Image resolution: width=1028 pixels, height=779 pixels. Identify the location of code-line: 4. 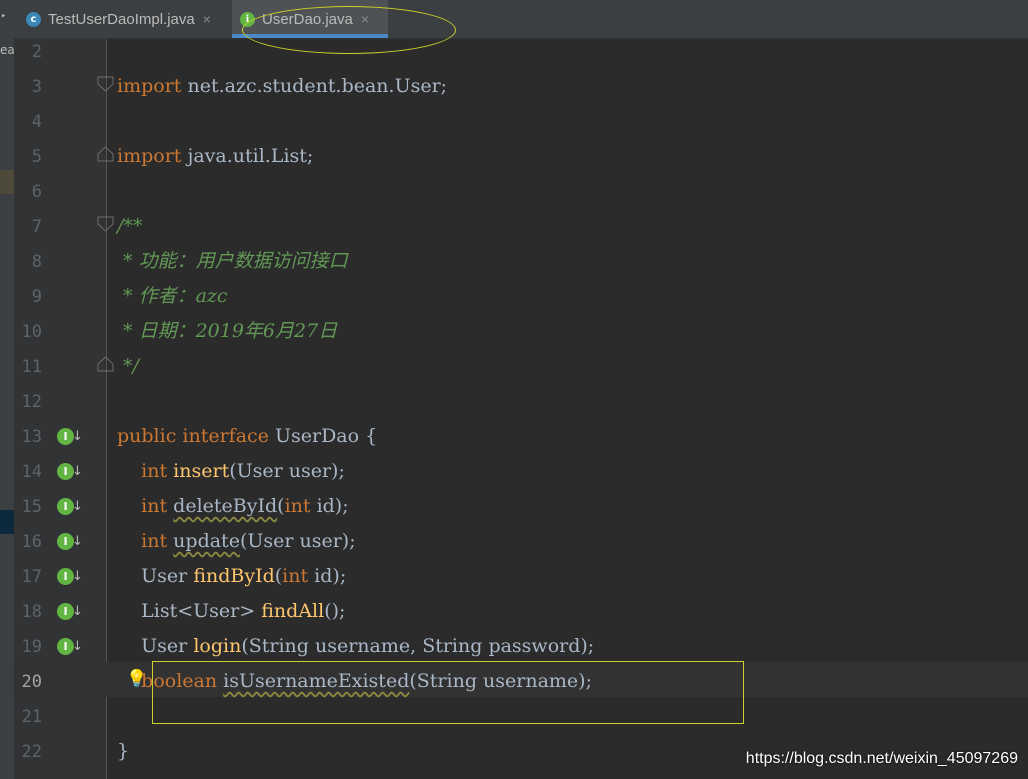
(521, 120).